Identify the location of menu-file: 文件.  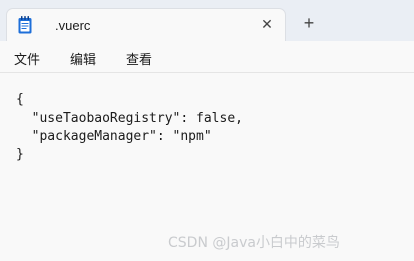
(27, 58).